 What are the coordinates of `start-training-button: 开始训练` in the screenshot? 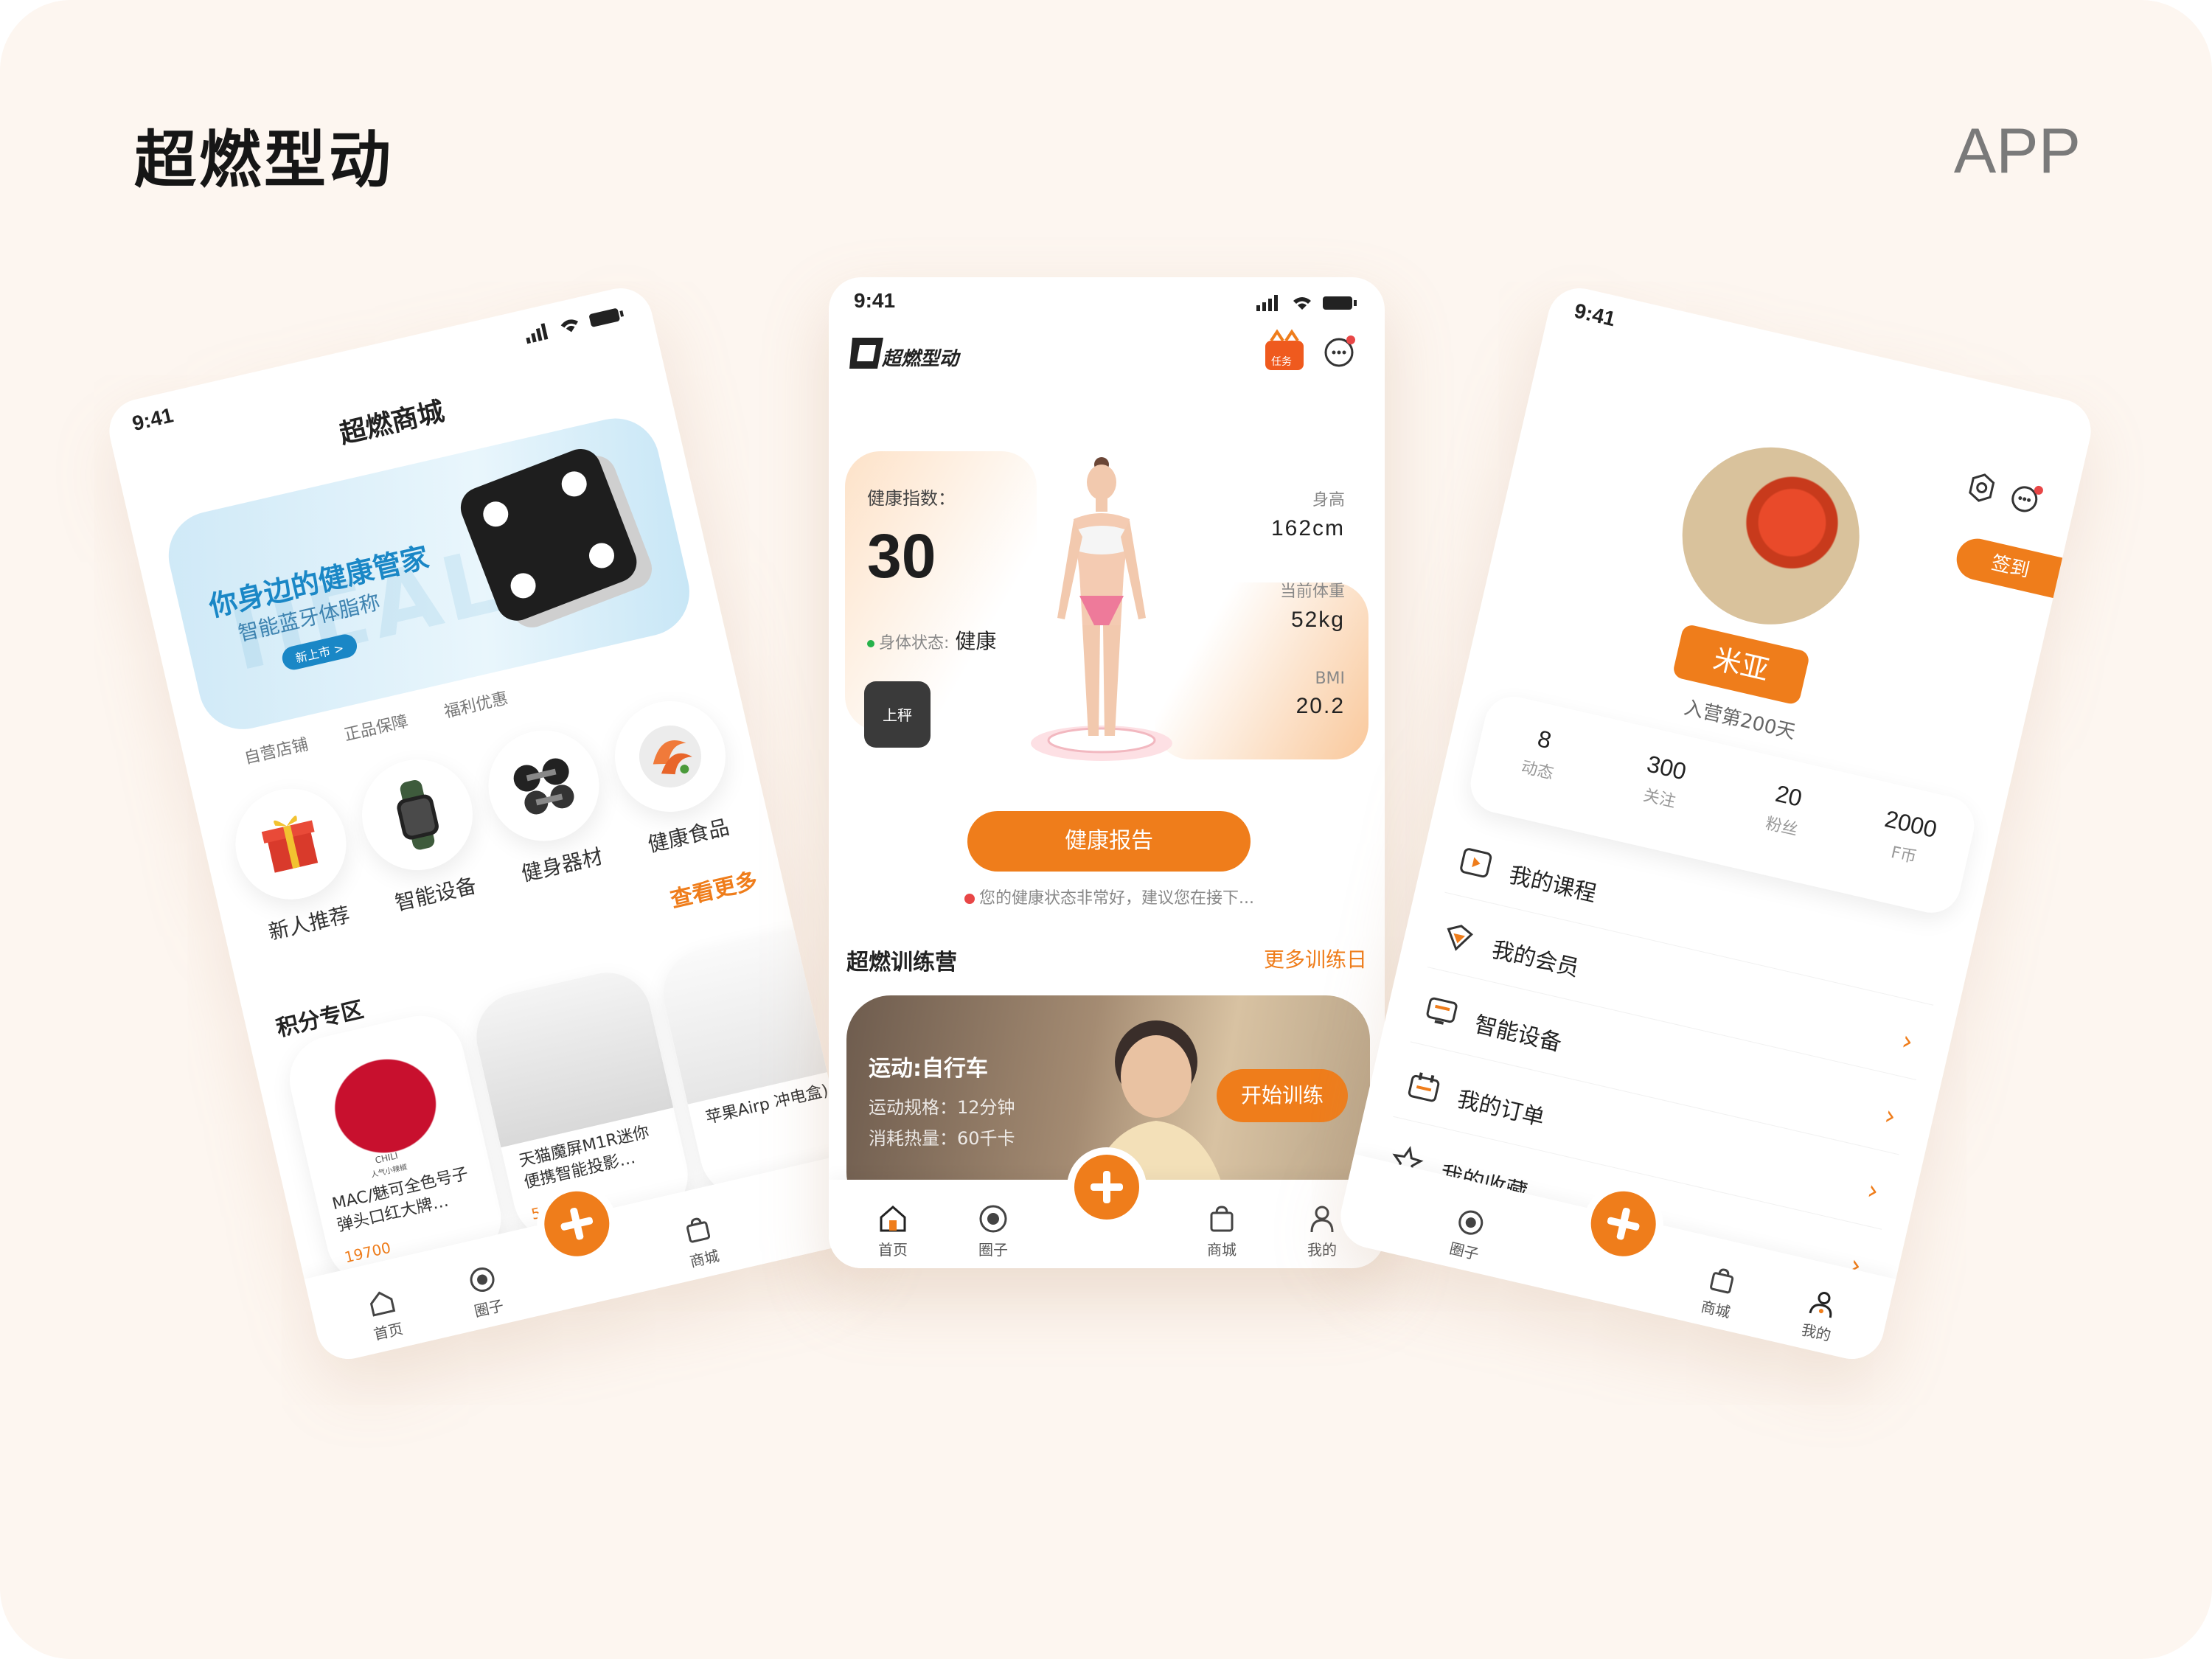 It's located at (1282, 1095).